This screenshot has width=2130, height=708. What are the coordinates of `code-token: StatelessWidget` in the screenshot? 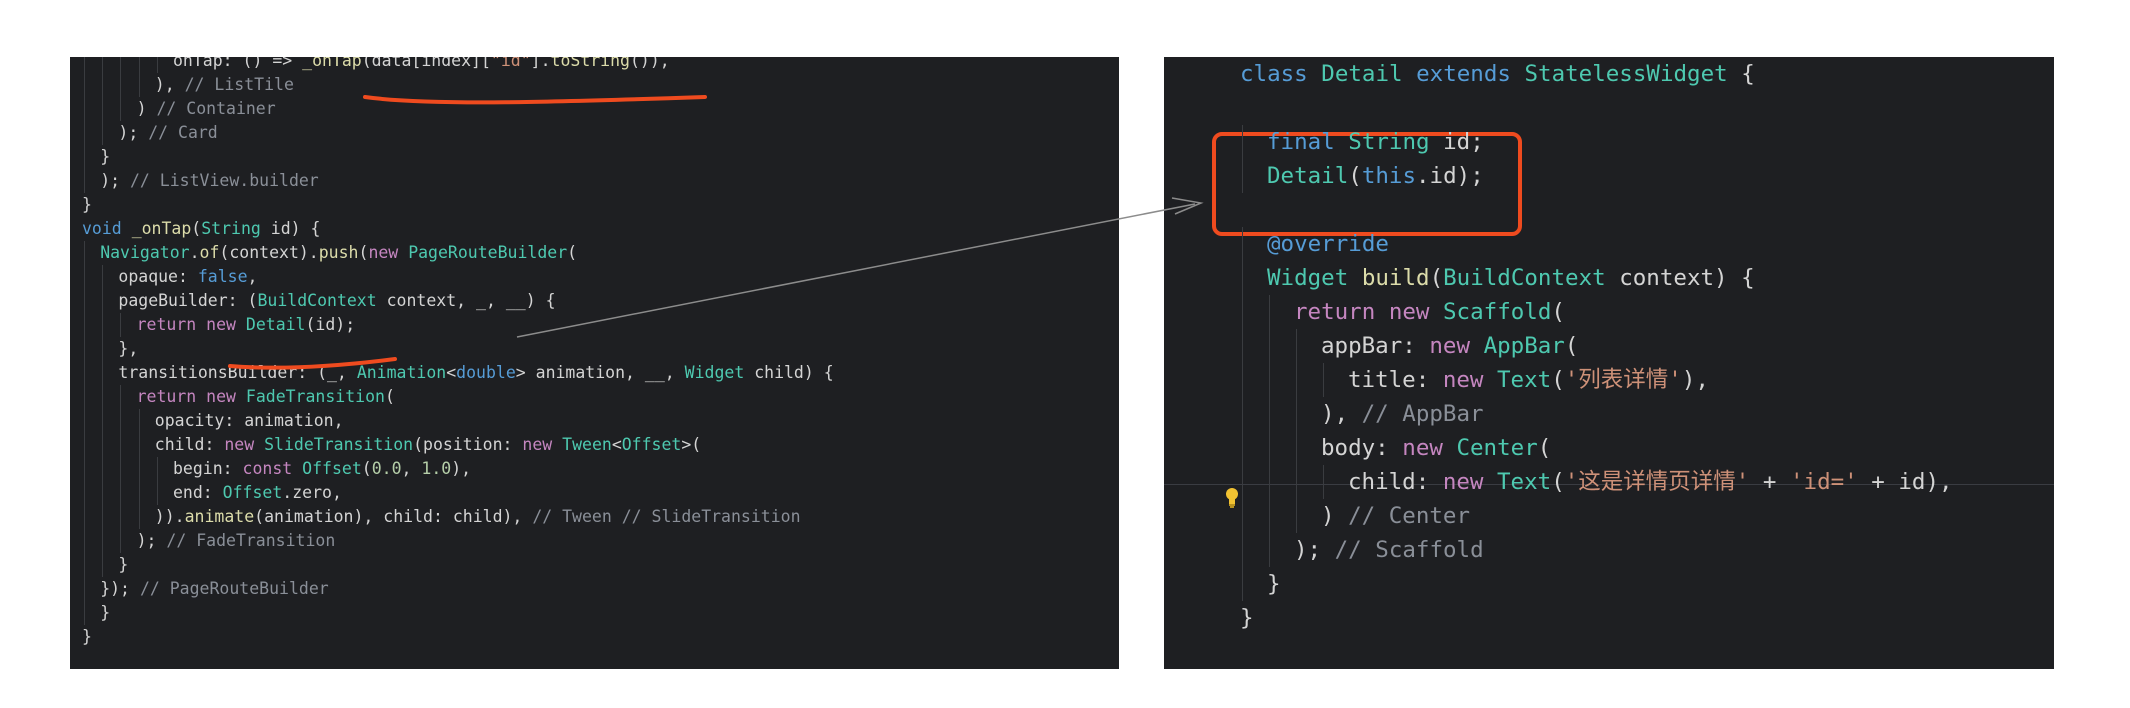 It's located at (1626, 74).